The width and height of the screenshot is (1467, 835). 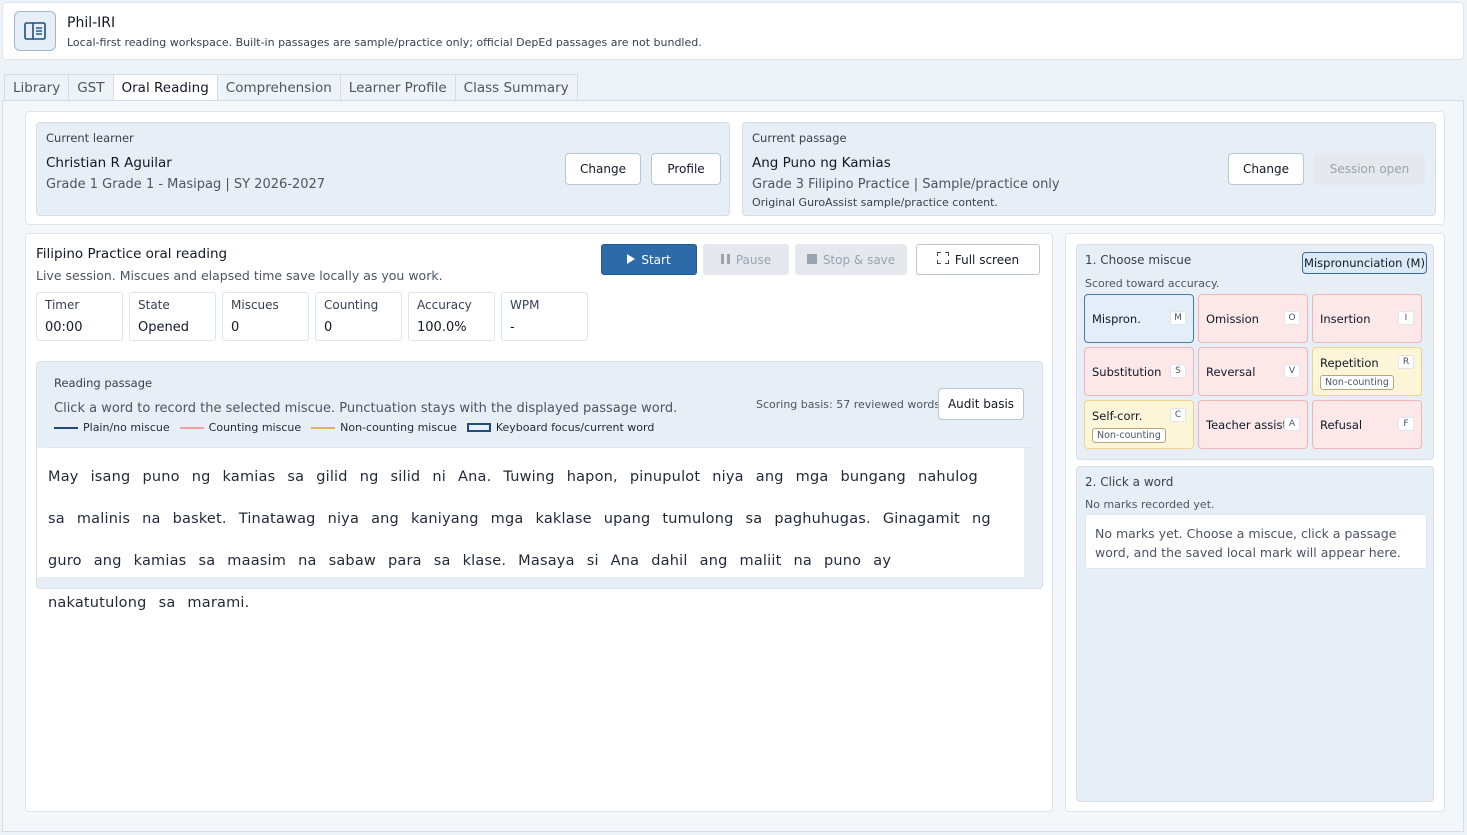 I want to click on passage-word: Masaya, so click(x=546, y=561).